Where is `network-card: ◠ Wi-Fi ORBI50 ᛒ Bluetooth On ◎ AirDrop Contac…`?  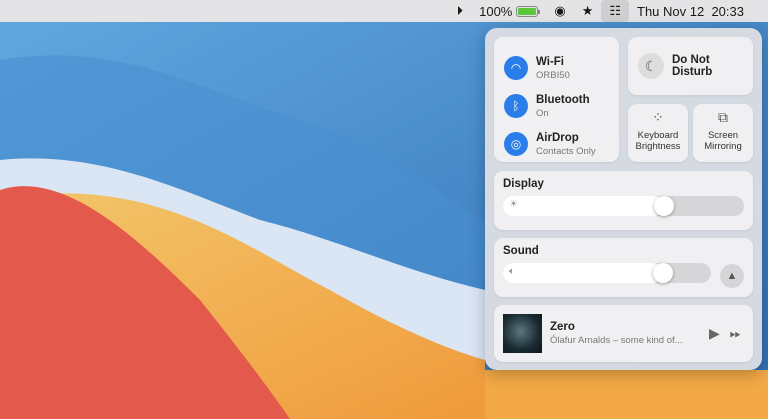
network-card: ◠ Wi-Fi ORBI50 ᛒ Bluetooth On ◎ AirDrop Contac… is located at coordinates (556, 99).